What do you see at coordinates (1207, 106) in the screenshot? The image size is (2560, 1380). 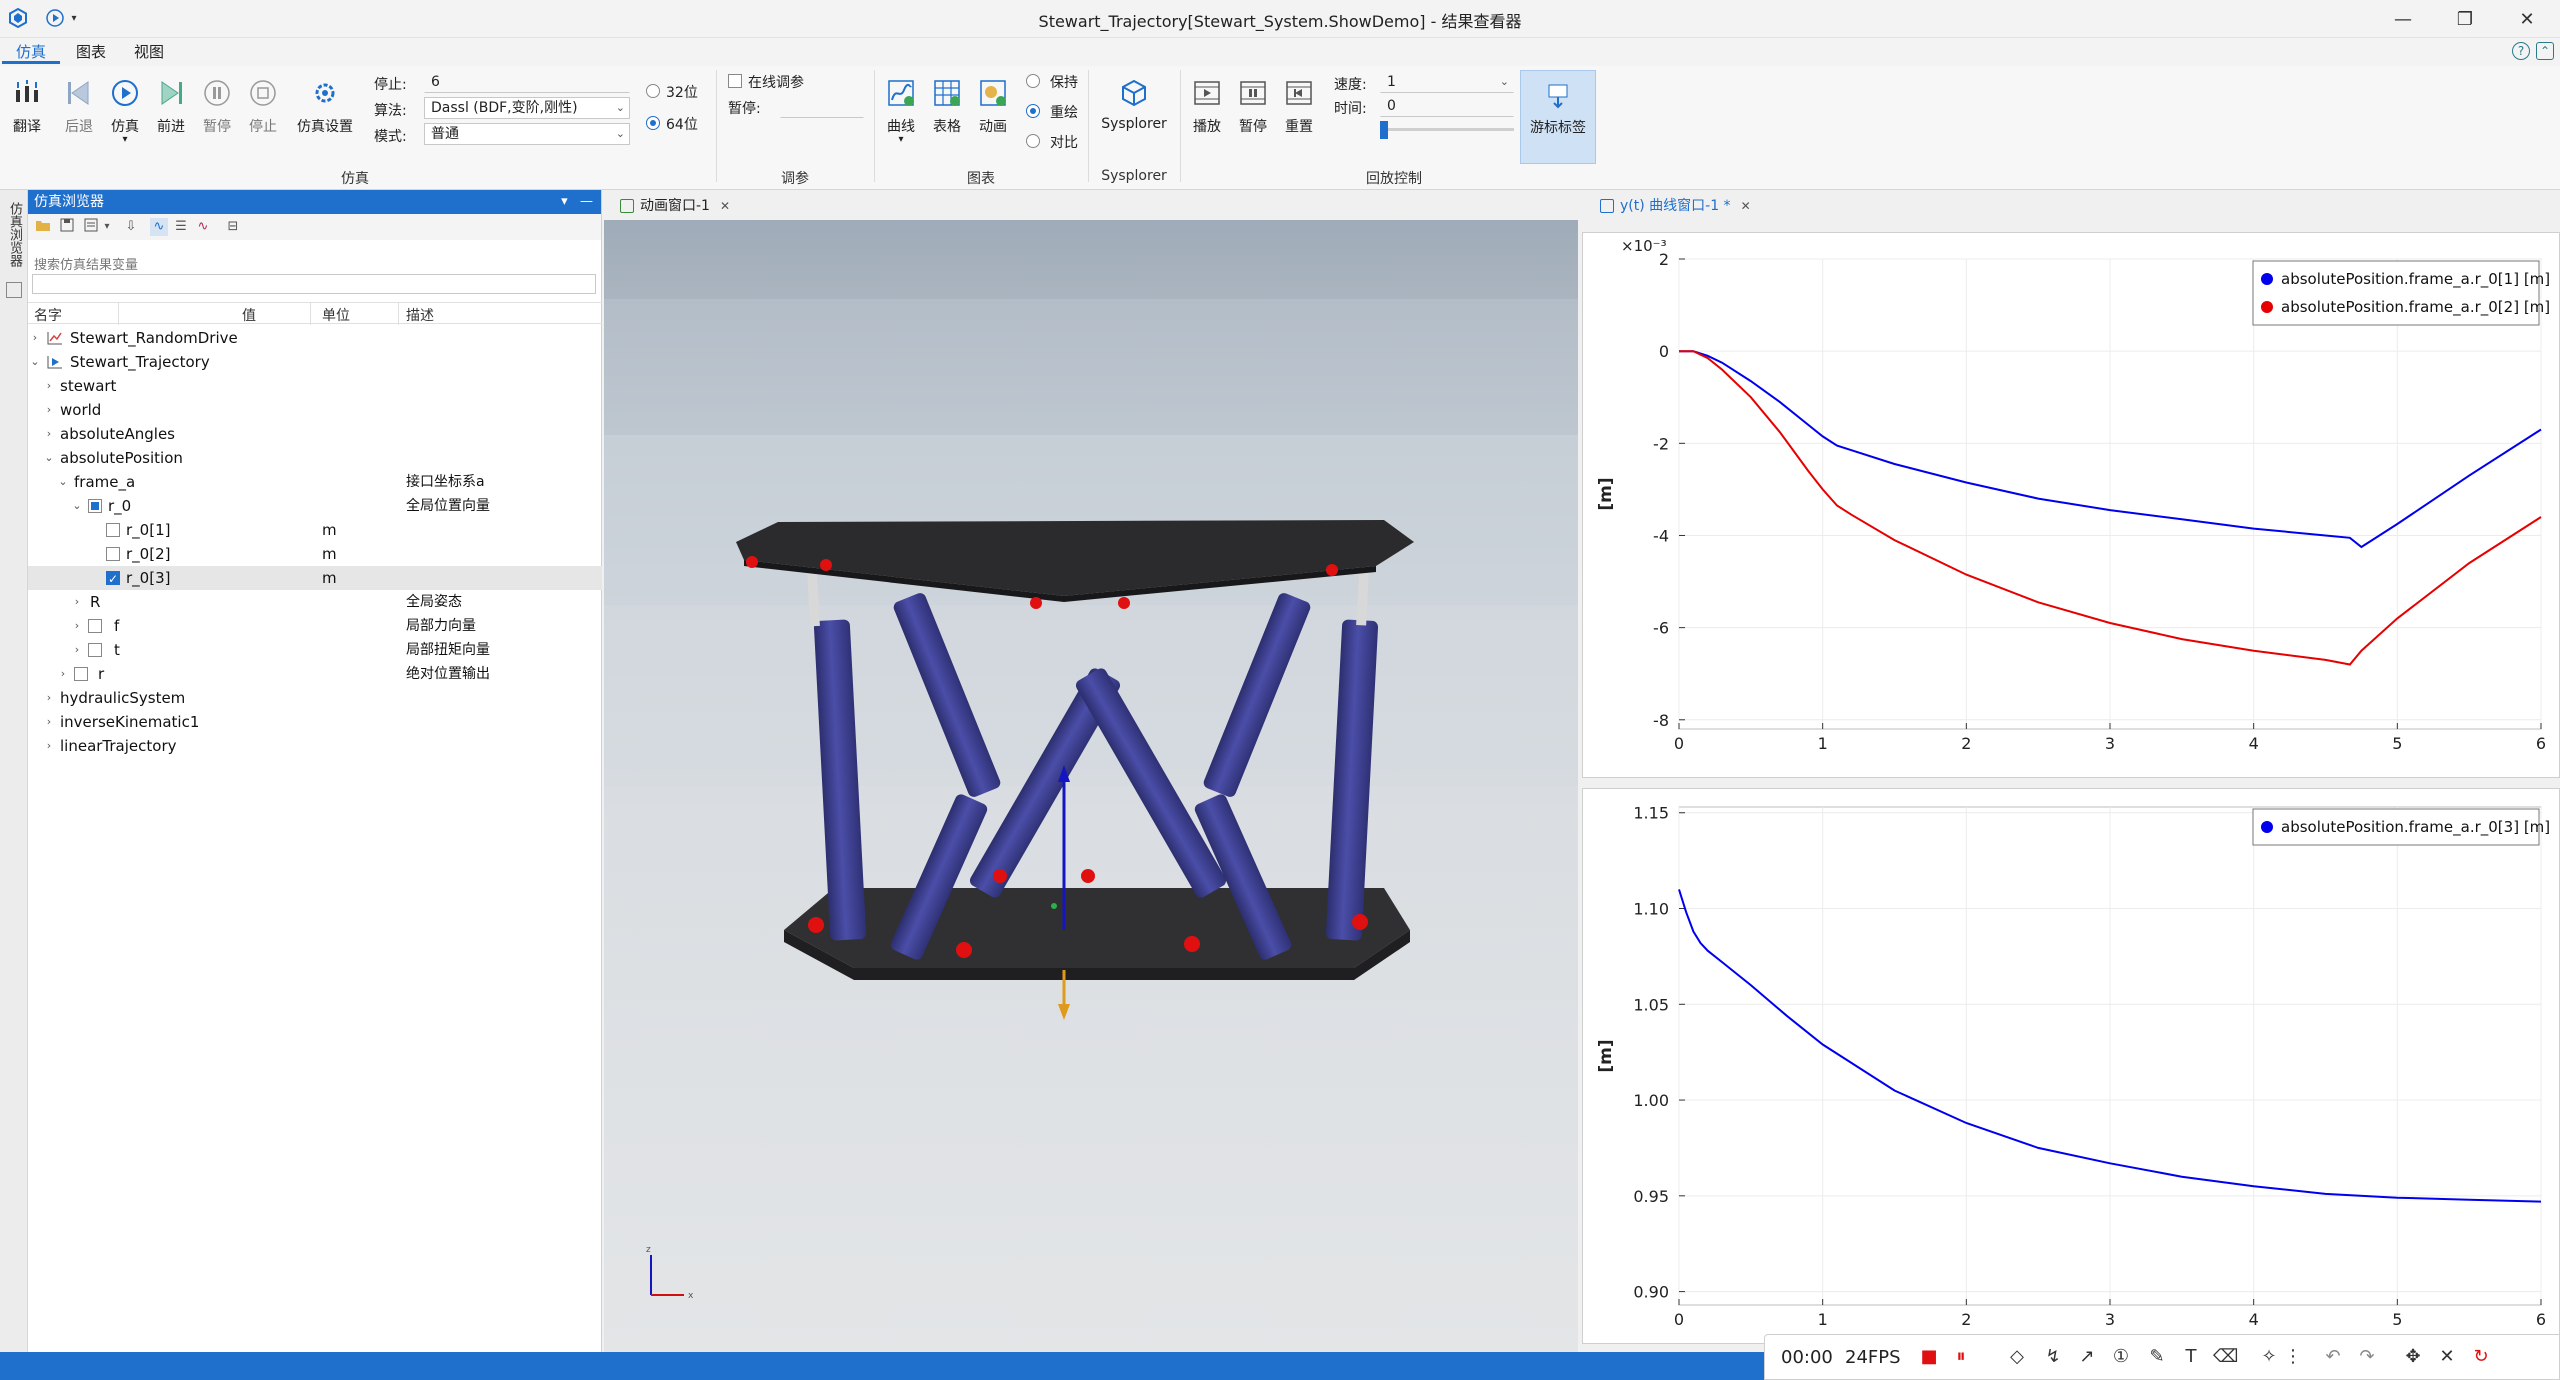 I see `playback-play-button: 播放` at bounding box center [1207, 106].